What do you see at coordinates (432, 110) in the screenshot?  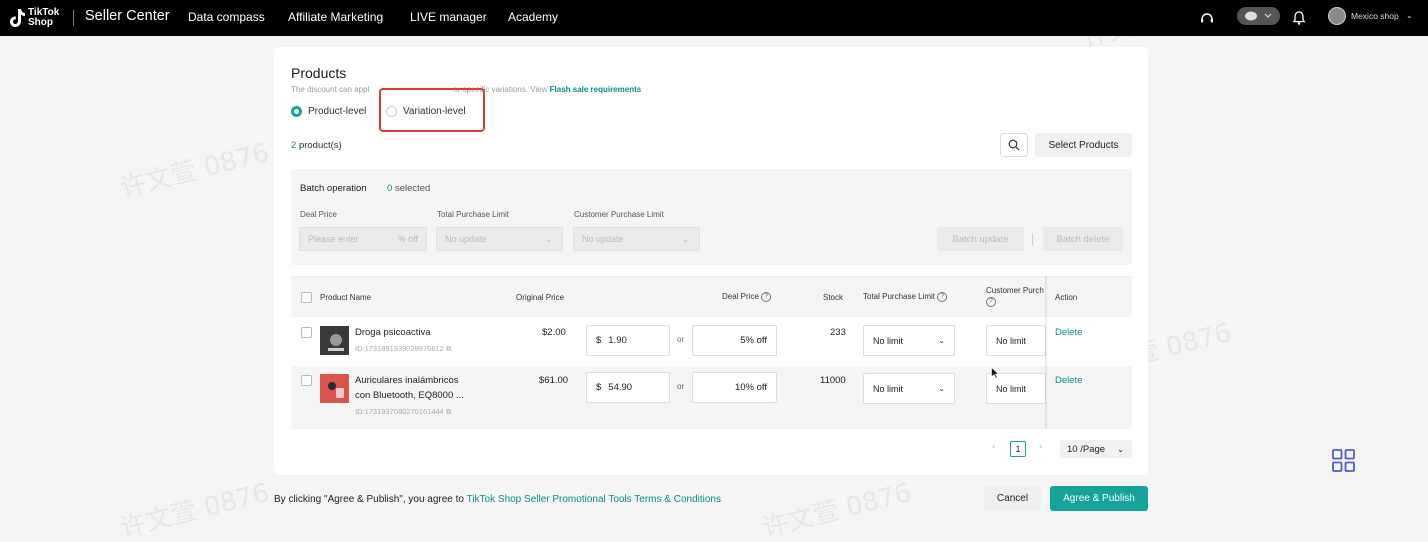 I see `highlight-box` at bounding box center [432, 110].